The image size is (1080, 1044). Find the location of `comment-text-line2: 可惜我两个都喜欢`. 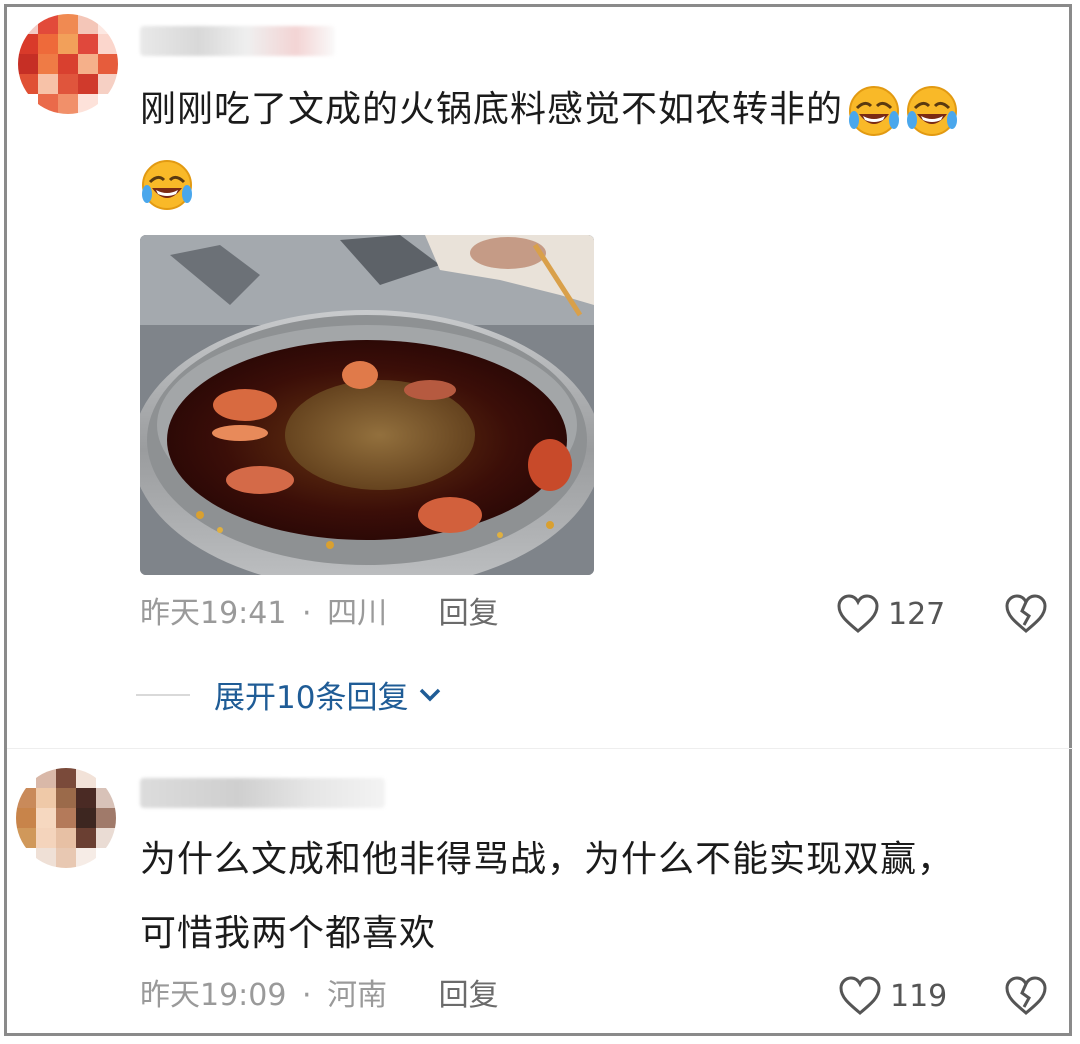

comment-text-line2: 可惜我两个都喜欢 is located at coordinates (288, 933).